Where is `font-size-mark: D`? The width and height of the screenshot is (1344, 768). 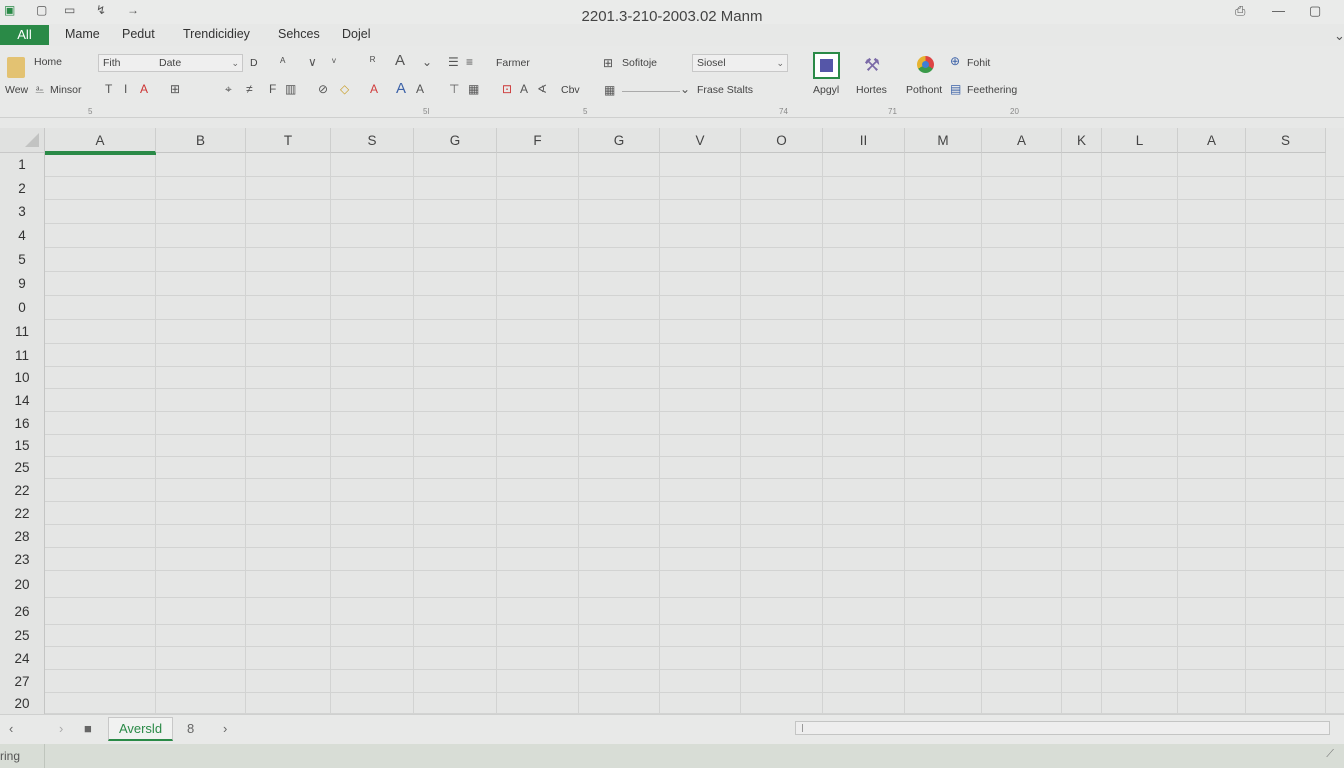 font-size-mark: D is located at coordinates (254, 63).